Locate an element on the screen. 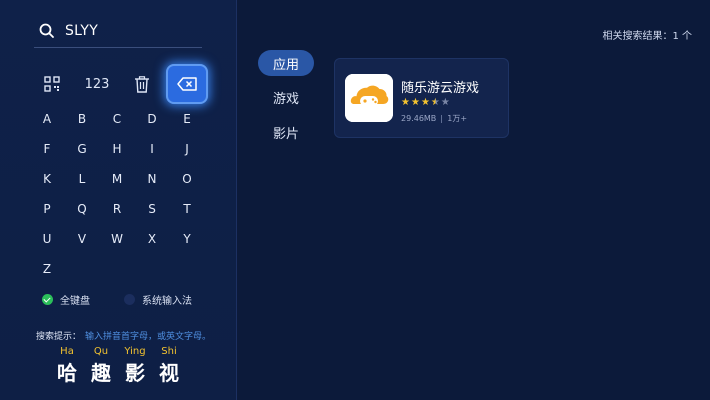 Image resolution: width=710 pixels, height=400 pixels. tab-games: 游戏 is located at coordinates (286, 97).